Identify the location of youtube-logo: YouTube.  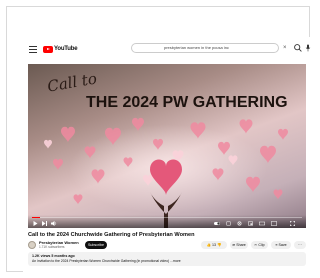
(60, 49).